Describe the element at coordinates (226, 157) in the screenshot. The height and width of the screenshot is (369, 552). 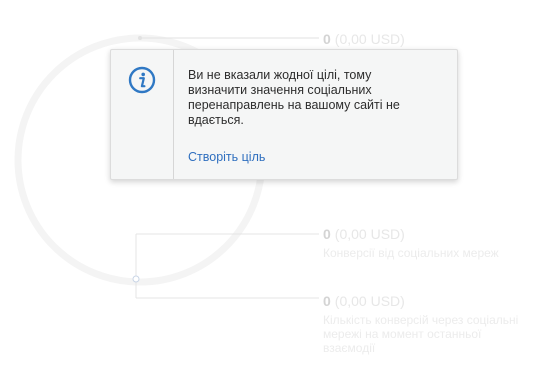
I see `create-goal-link: Створіть ціль` at that location.